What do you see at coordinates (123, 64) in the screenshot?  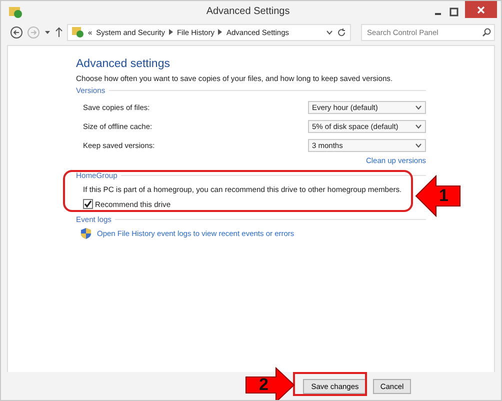 I see `page-heading: Advanced settings` at bounding box center [123, 64].